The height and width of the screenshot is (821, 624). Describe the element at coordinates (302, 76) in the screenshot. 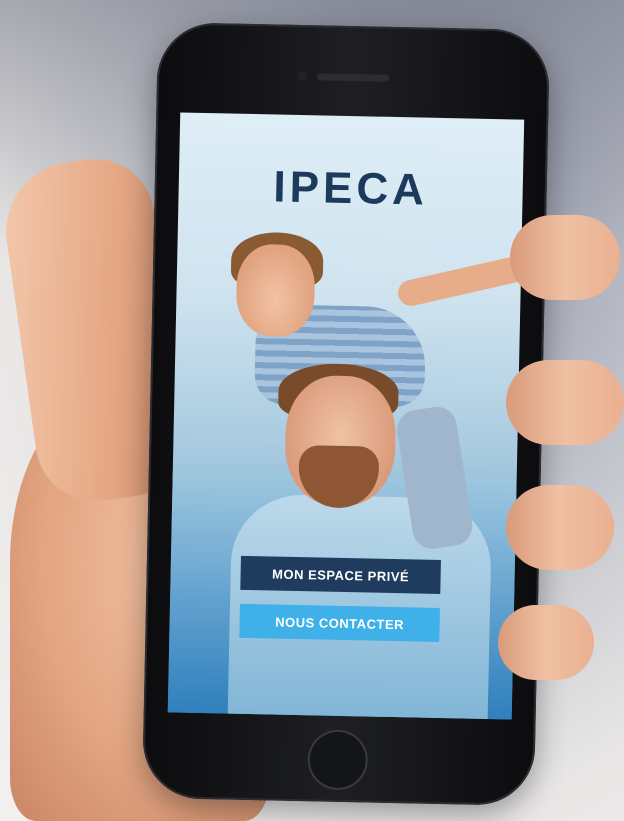

I see `front-camera-icon` at that location.